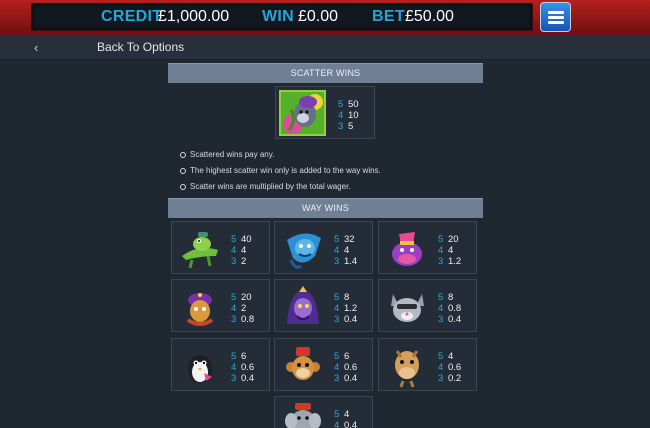 This screenshot has width=650, height=428. Describe the element at coordinates (302, 113) in the screenshot. I see `scatter-genie-monkey-icon` at that location.